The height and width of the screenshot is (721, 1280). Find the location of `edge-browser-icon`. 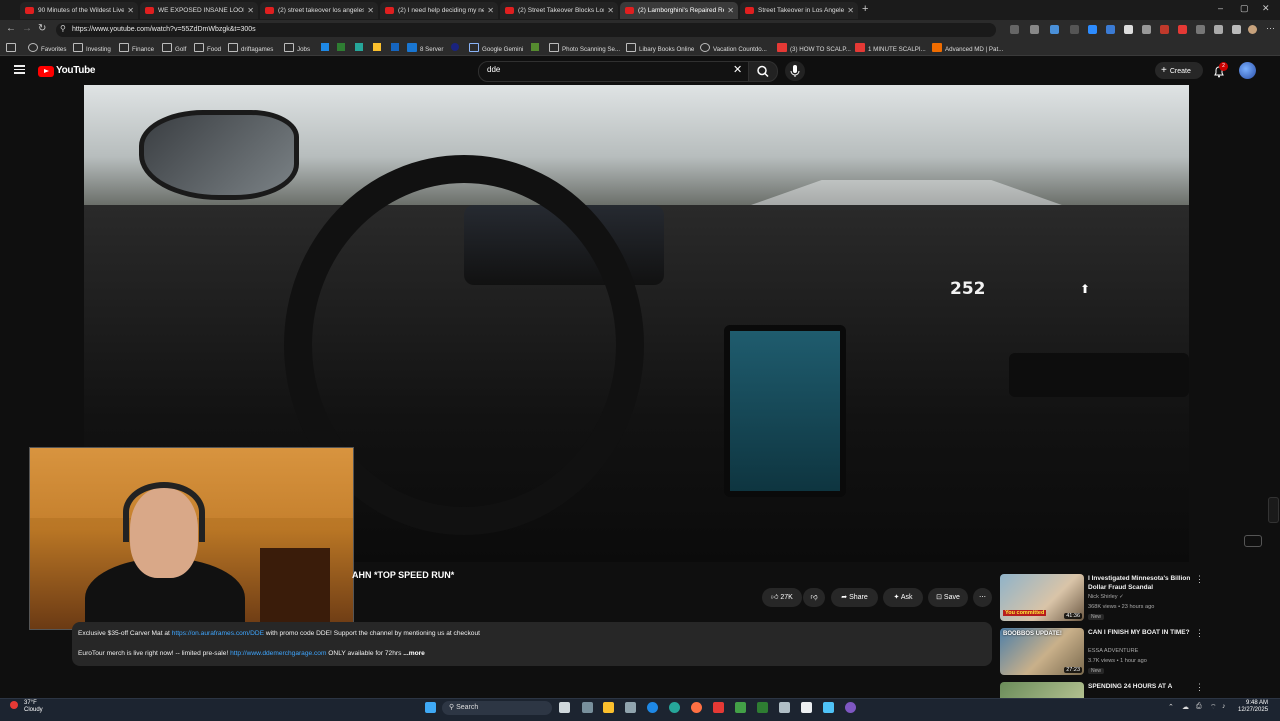

edge-browser-icon is located at coordinates (674, 707).